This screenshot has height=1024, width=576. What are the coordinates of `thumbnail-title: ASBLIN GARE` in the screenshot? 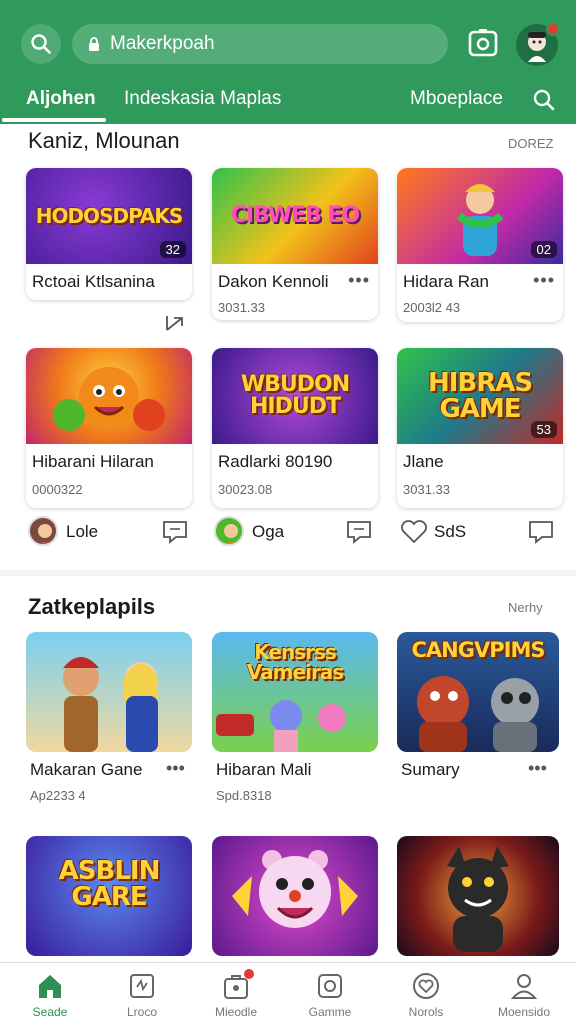 It's located at (109, 884).